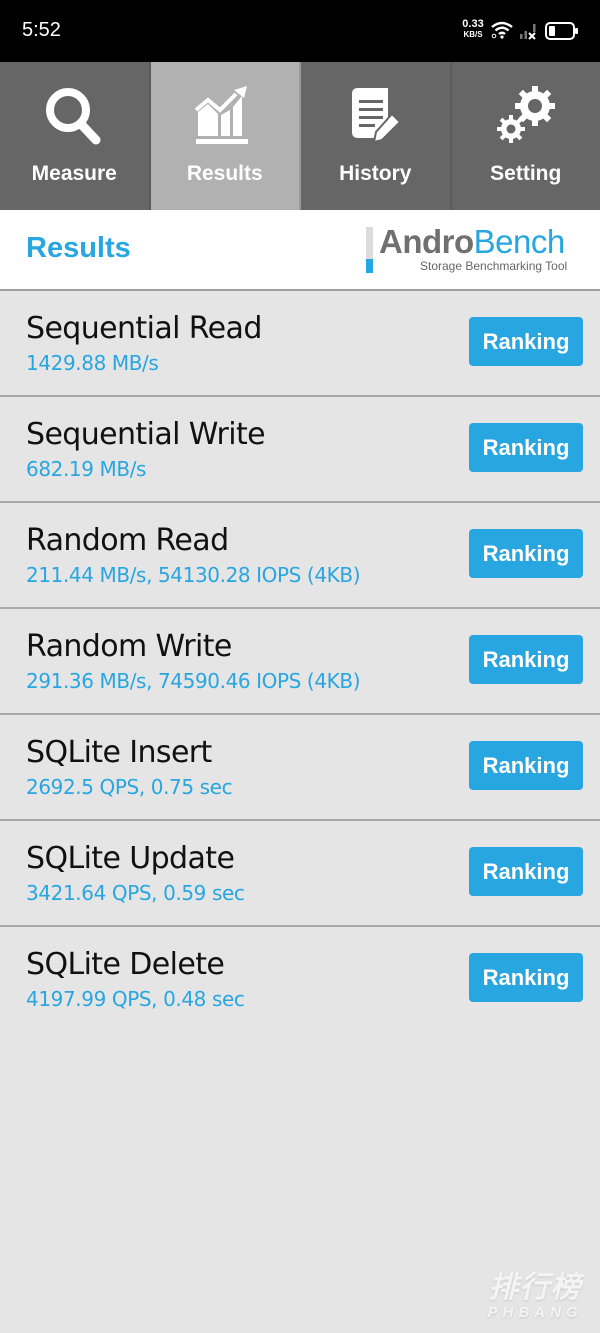  Describe the element at coordinates (129, 787) in the screenshot. I see `result-value: 2692.5 QPS, 0.75 sec` at that location.